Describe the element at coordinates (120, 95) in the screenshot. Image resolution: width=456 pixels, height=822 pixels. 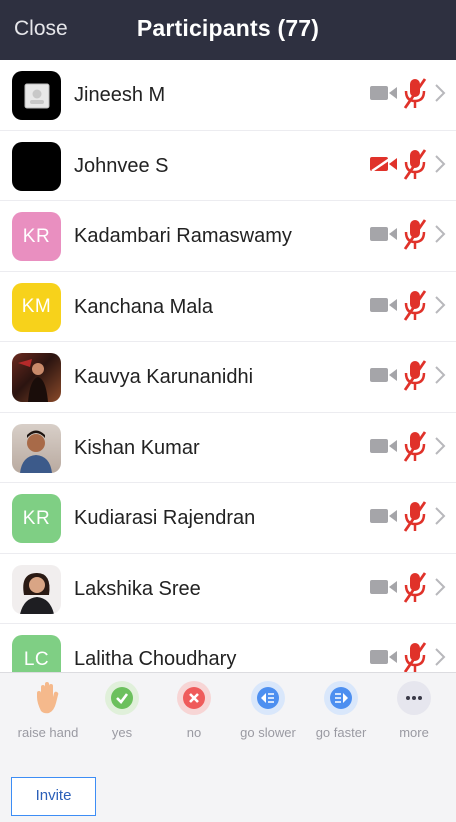
I see `participant-name: Jineesh M` at that location.